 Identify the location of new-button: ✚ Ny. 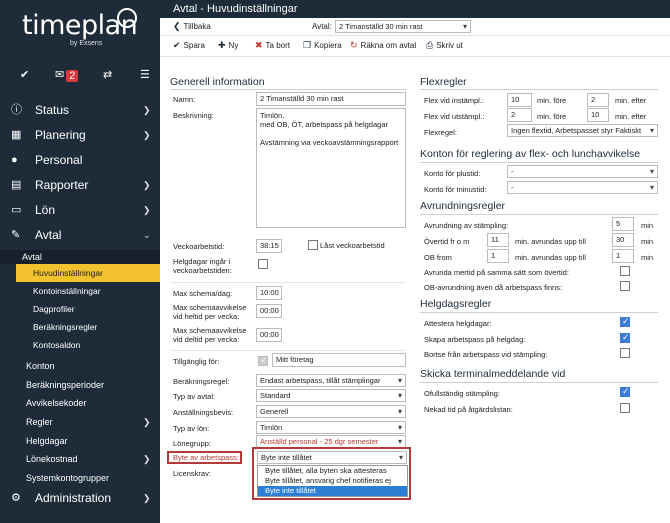
(228, 45).